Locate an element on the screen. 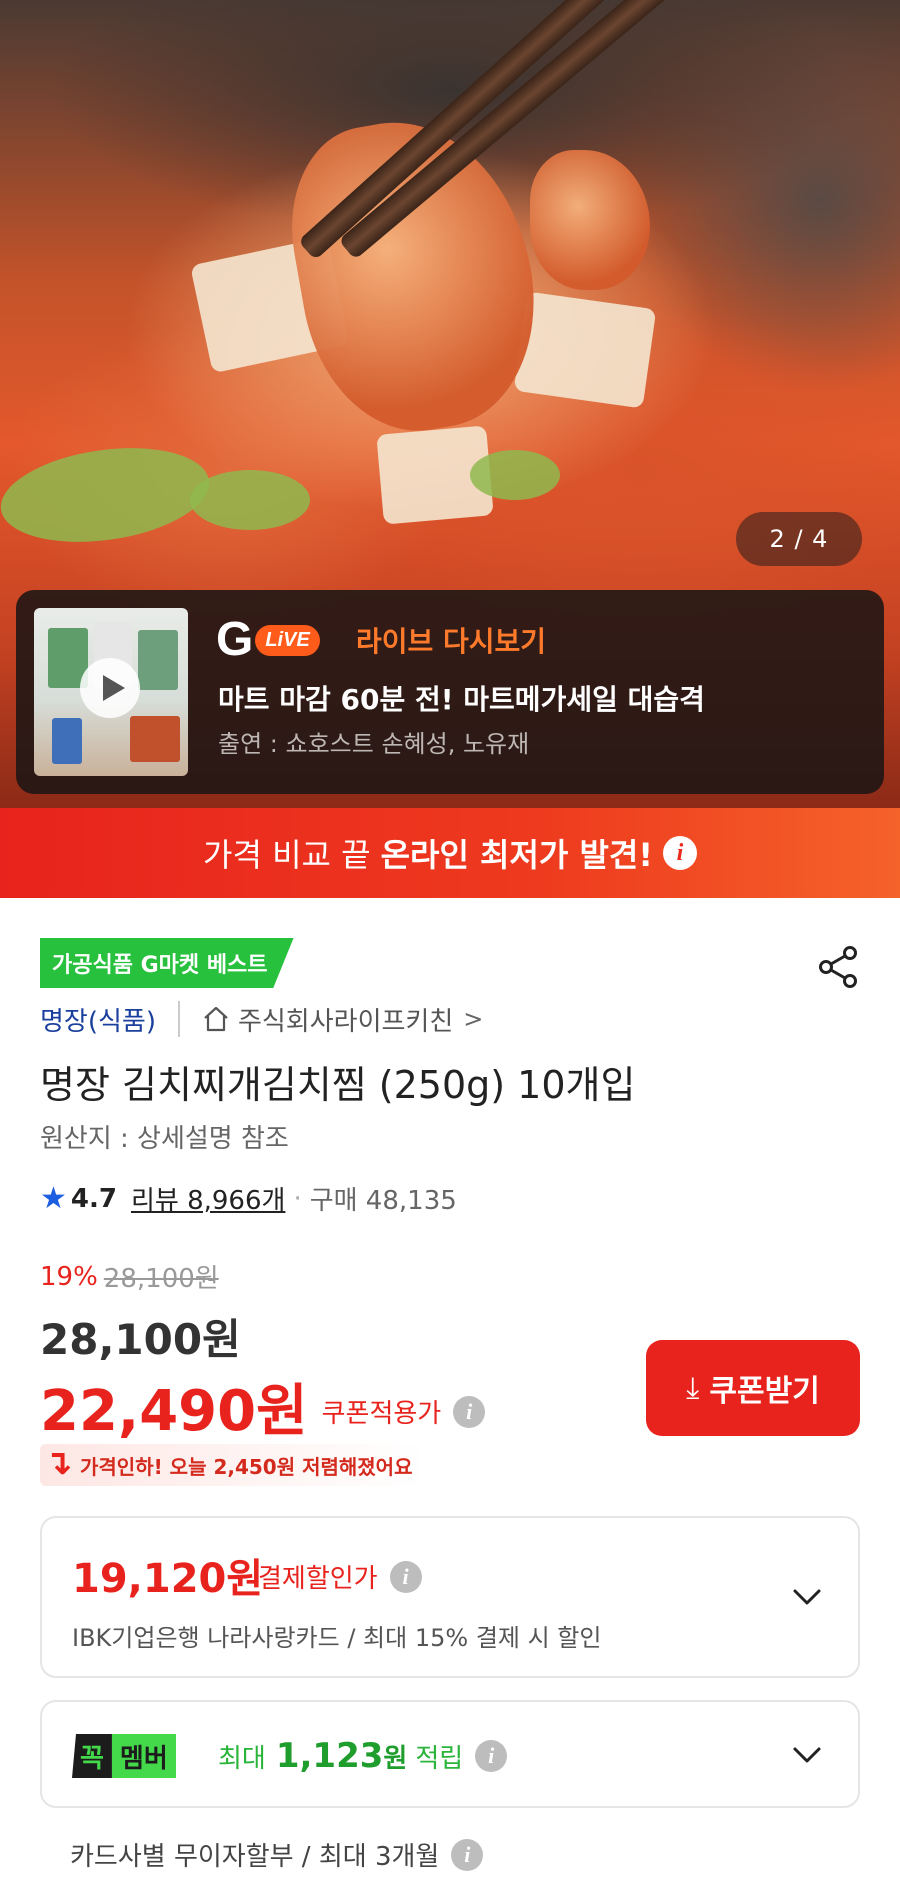  installment-text: 카드사별 무이자할부 / 최대 3개월 is located at coordinates (255, 1857).